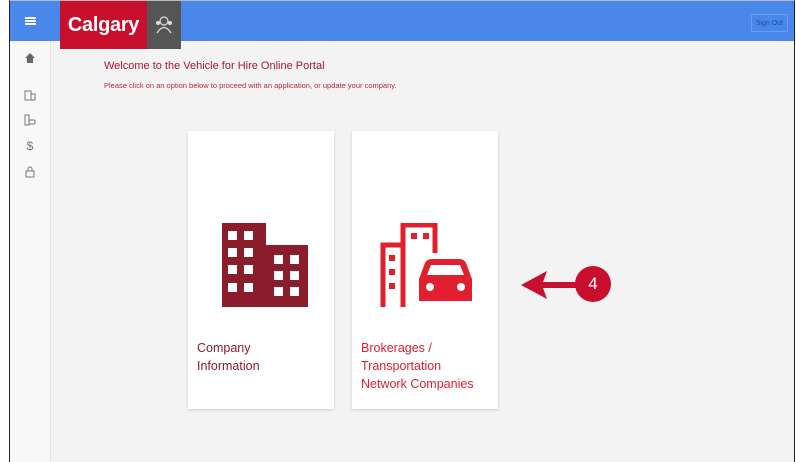 The height and width of the screenshot is (462, 796). What do you see at coordinates (30, 21) in the screenshot?
I see `menu-icon` at bounding box center [30, 21].